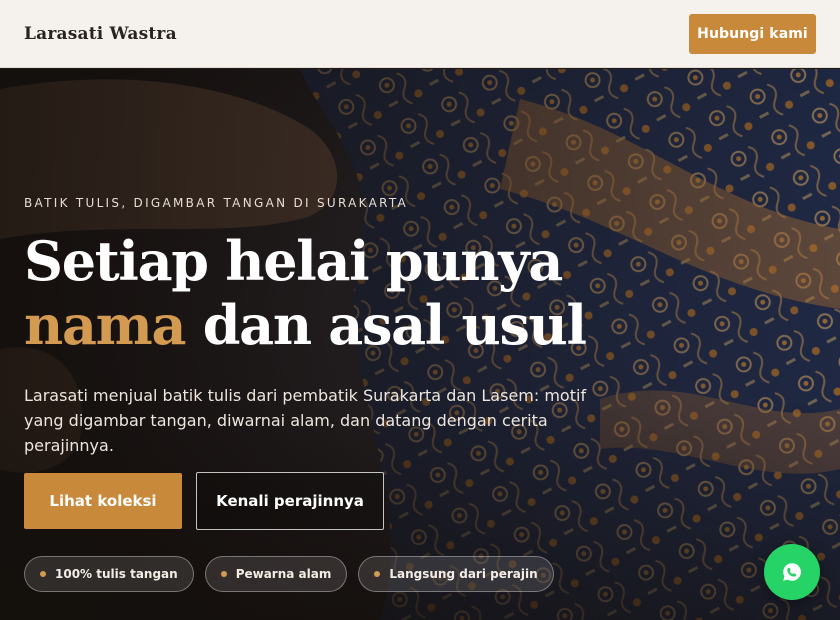  What do you see at coordinates (100, 34) in the screenshot?
I see `brand-logo: Larasati Wastra` at bounding box center [100, 34].